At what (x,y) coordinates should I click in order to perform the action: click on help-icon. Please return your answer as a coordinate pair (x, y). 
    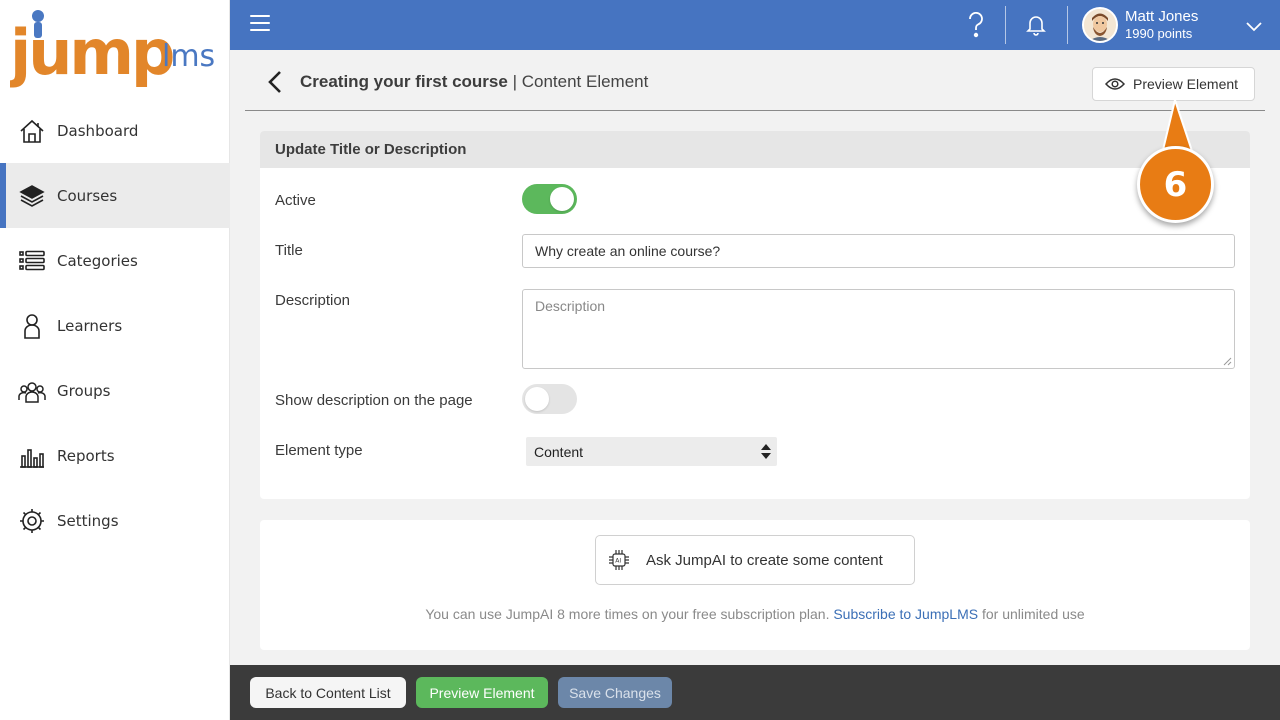
    Looking at the image, I should click on (976, 25).